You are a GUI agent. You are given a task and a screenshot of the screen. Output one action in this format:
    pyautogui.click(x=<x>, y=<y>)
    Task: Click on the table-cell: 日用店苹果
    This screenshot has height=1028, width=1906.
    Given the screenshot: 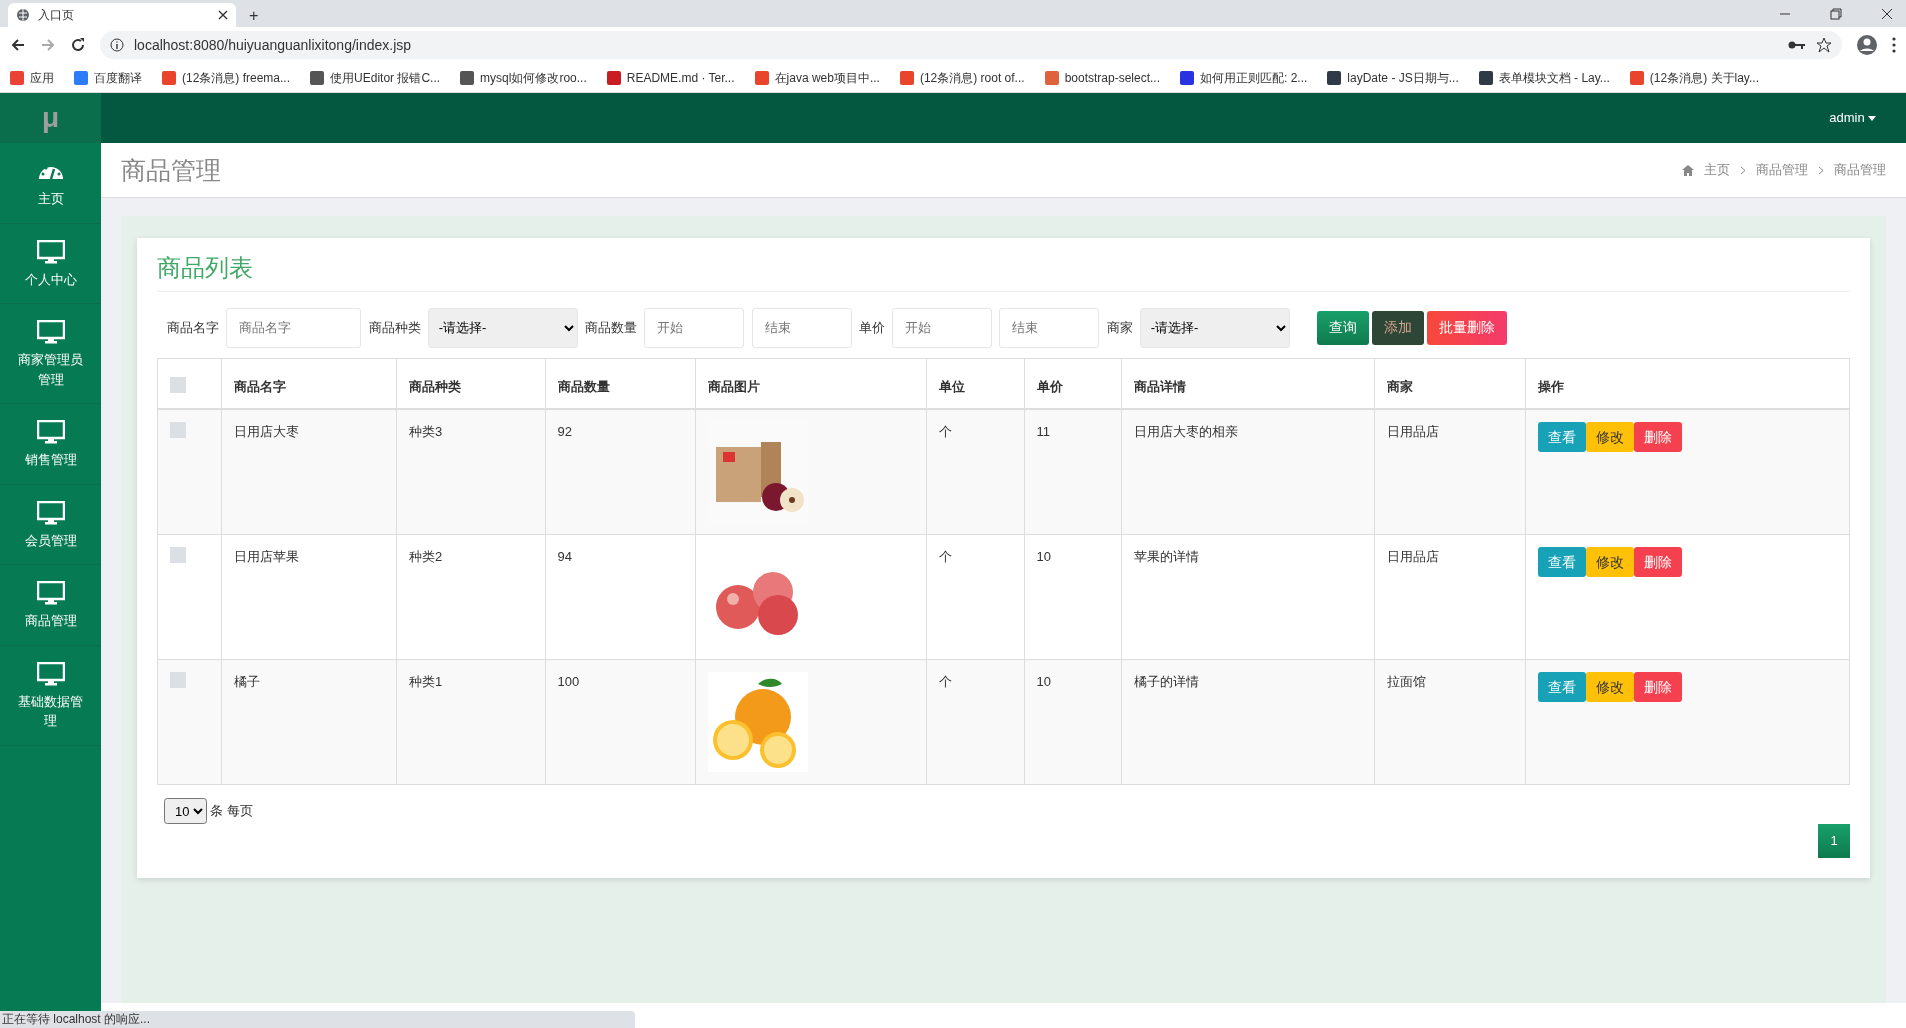 What is the action you would take?
    pyautogui.click(x=267, y=557)
    